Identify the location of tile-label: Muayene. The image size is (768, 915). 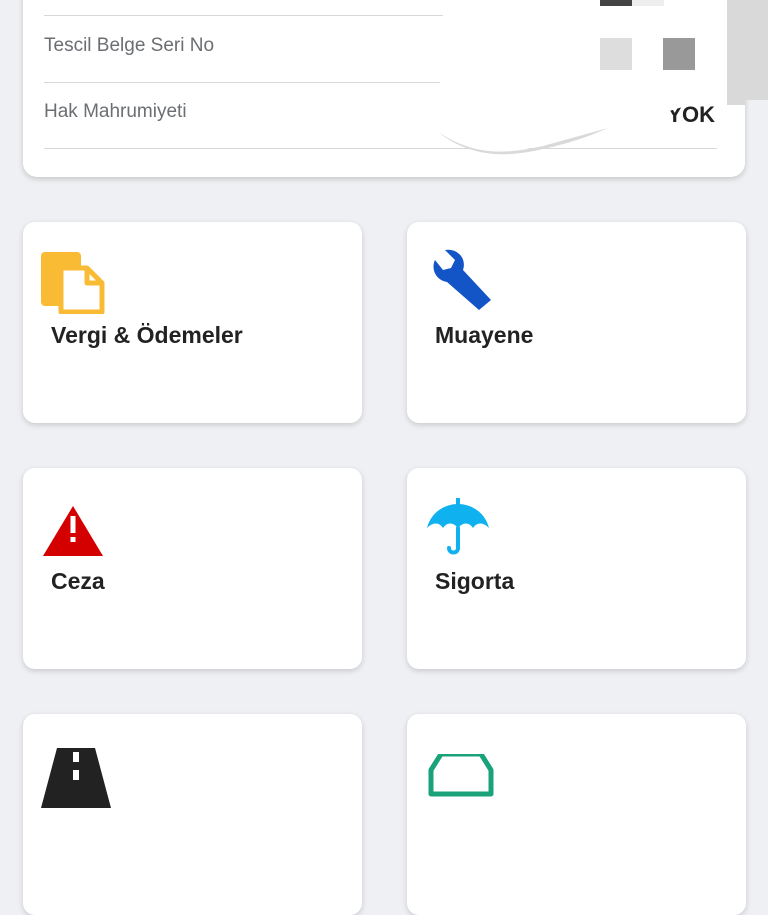
(484, 335).